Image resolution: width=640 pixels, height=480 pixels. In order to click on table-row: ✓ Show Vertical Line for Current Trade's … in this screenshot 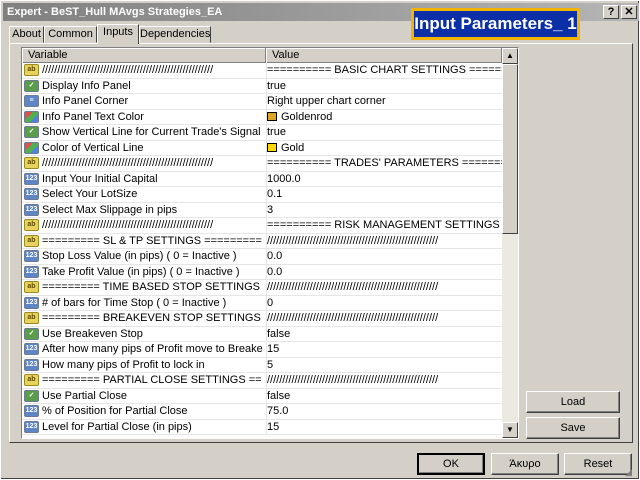, I will do `click(262, 133)`.